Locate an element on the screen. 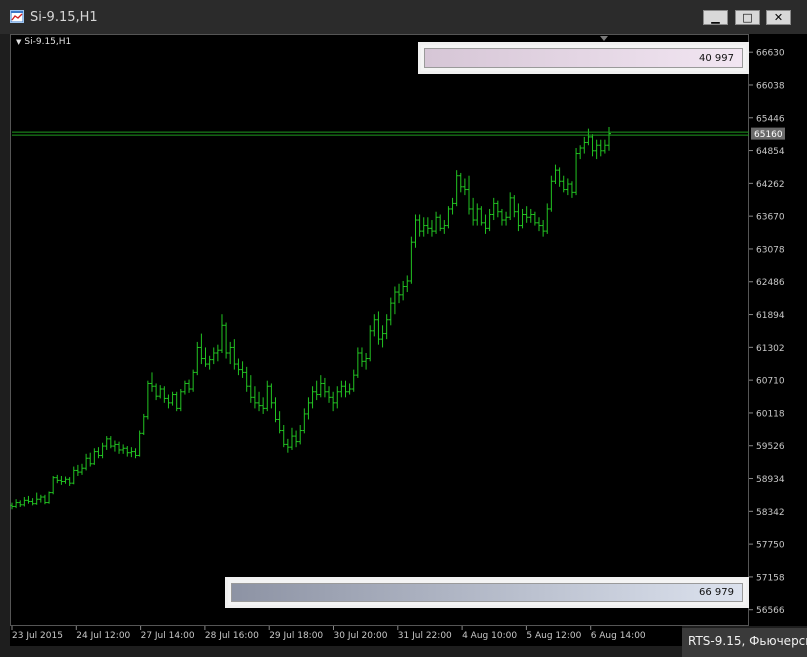  x-tick-label: 6 Aug 14:00 is located at coordinates (618, 636).